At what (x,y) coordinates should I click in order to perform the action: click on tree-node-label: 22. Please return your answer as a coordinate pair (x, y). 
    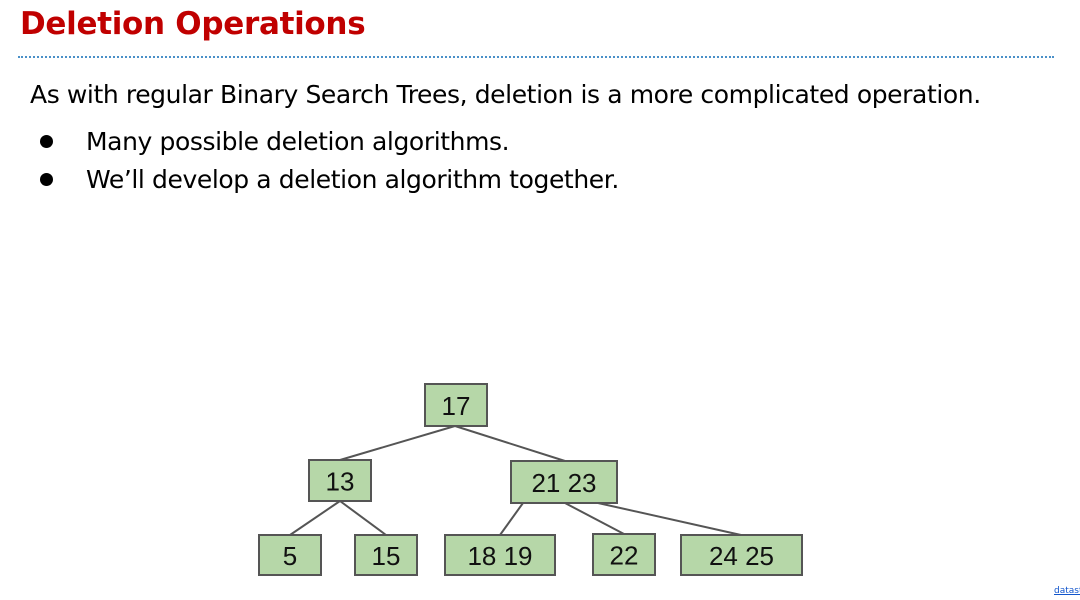
    Looking at the image, I should click on (624, 556).